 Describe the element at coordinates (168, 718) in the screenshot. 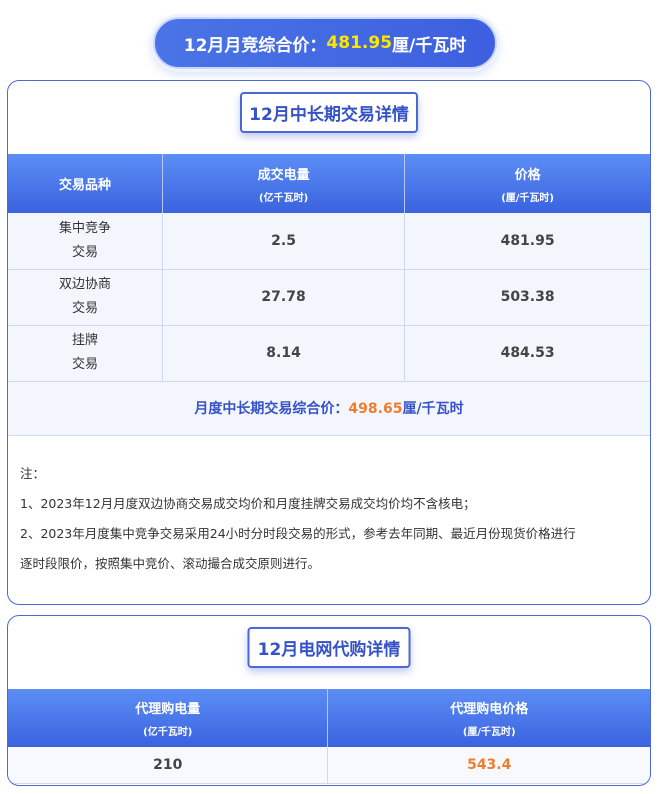

I see `column-header-agency-volume: 代理购电量 (亿千瓦时)` at that location.